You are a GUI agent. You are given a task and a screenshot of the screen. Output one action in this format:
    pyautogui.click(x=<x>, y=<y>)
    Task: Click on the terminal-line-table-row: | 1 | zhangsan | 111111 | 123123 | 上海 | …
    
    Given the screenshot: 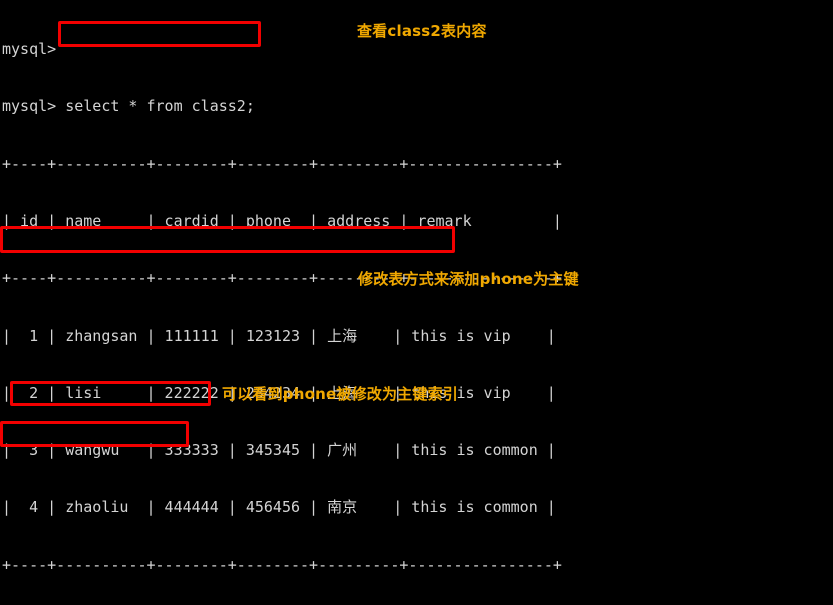 What is the action you would take?
    pyautogui.click(x=279, y=335)
    